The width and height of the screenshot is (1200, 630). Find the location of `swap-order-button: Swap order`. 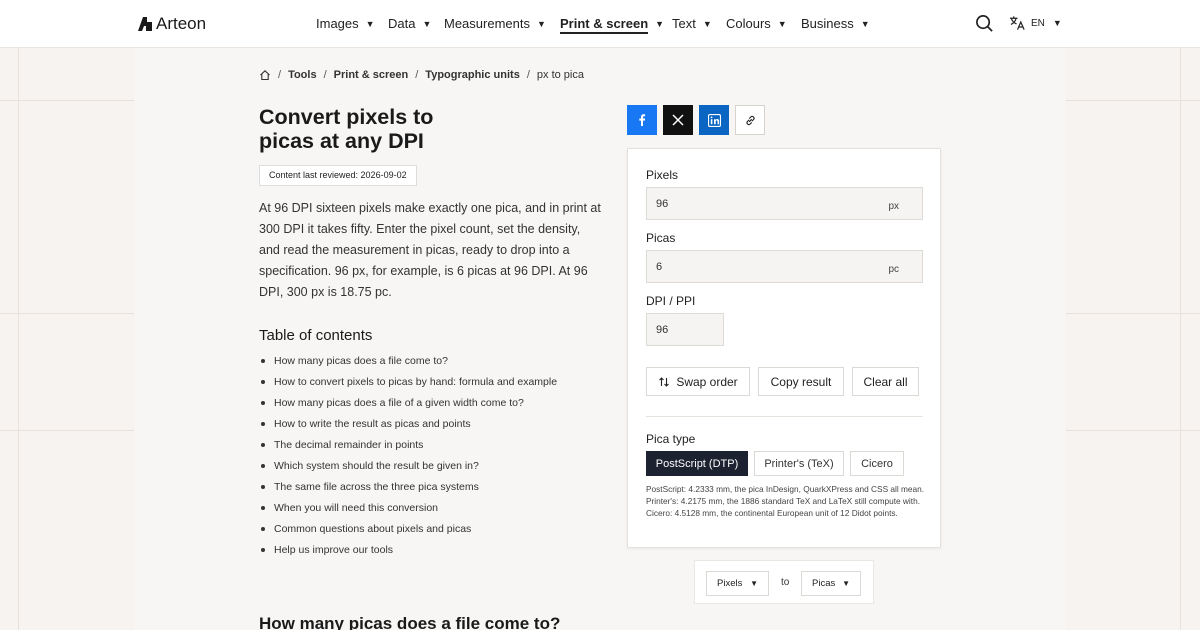

swap-order-button: Swap order is located at coordinates (698, 381).